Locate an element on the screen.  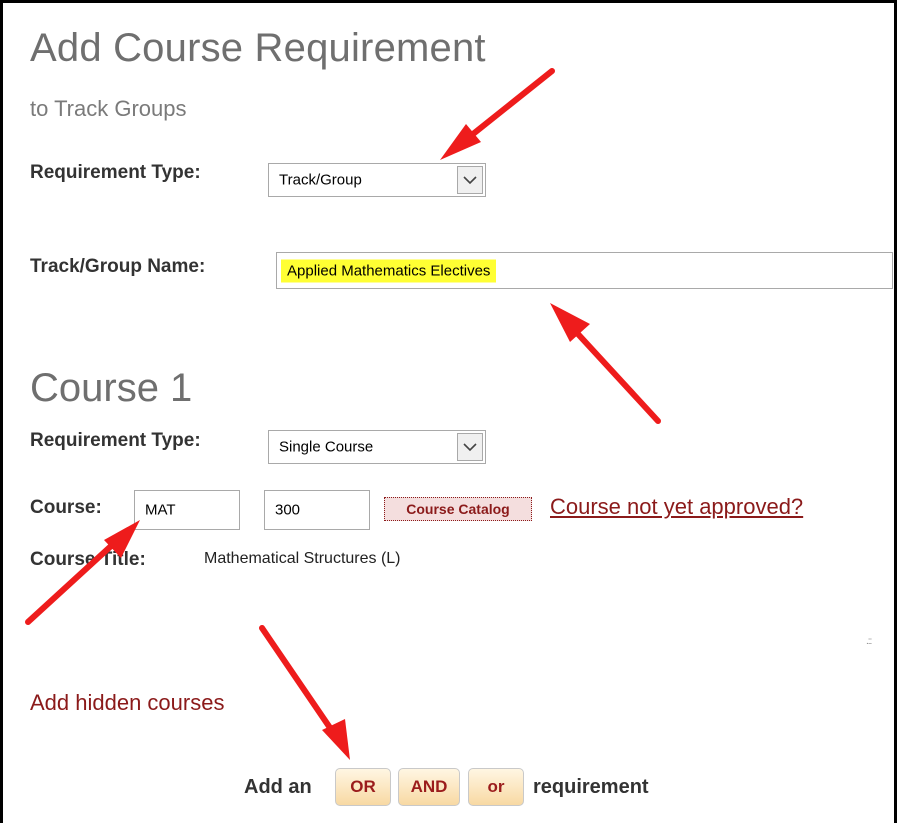
course-title-label: Course Title: is located at coordinates (88, 559).